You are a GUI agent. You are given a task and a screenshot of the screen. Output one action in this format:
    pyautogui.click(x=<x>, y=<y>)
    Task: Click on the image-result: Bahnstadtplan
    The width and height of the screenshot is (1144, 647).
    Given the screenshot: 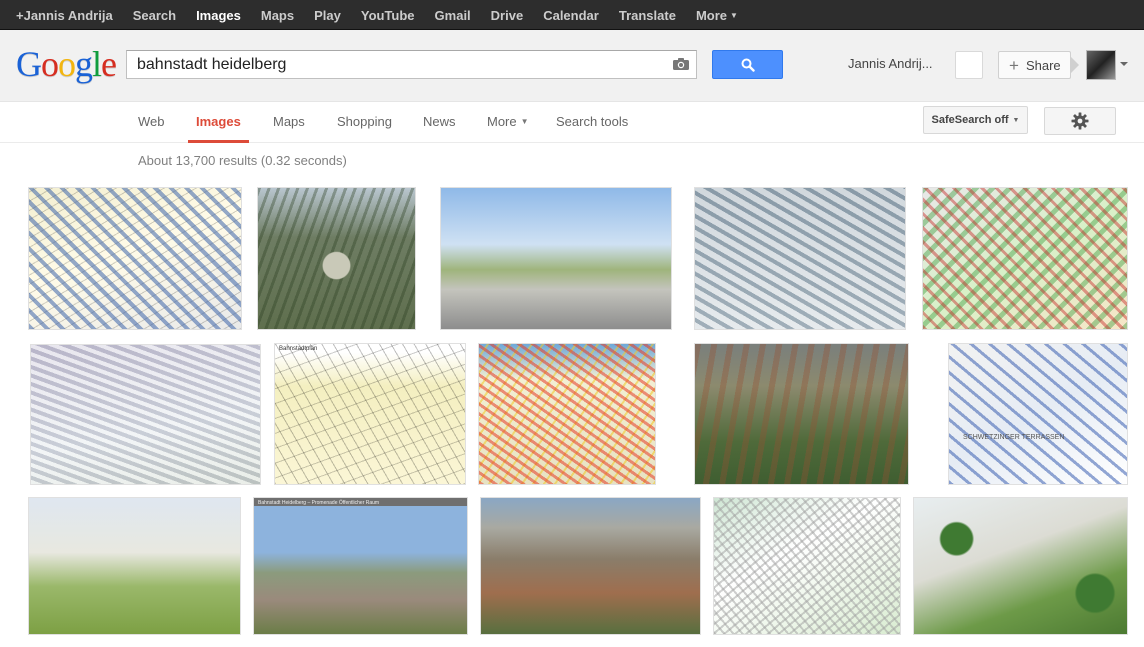 What is the action you would take?
    pyautogui.click(x=370, y=414)
    